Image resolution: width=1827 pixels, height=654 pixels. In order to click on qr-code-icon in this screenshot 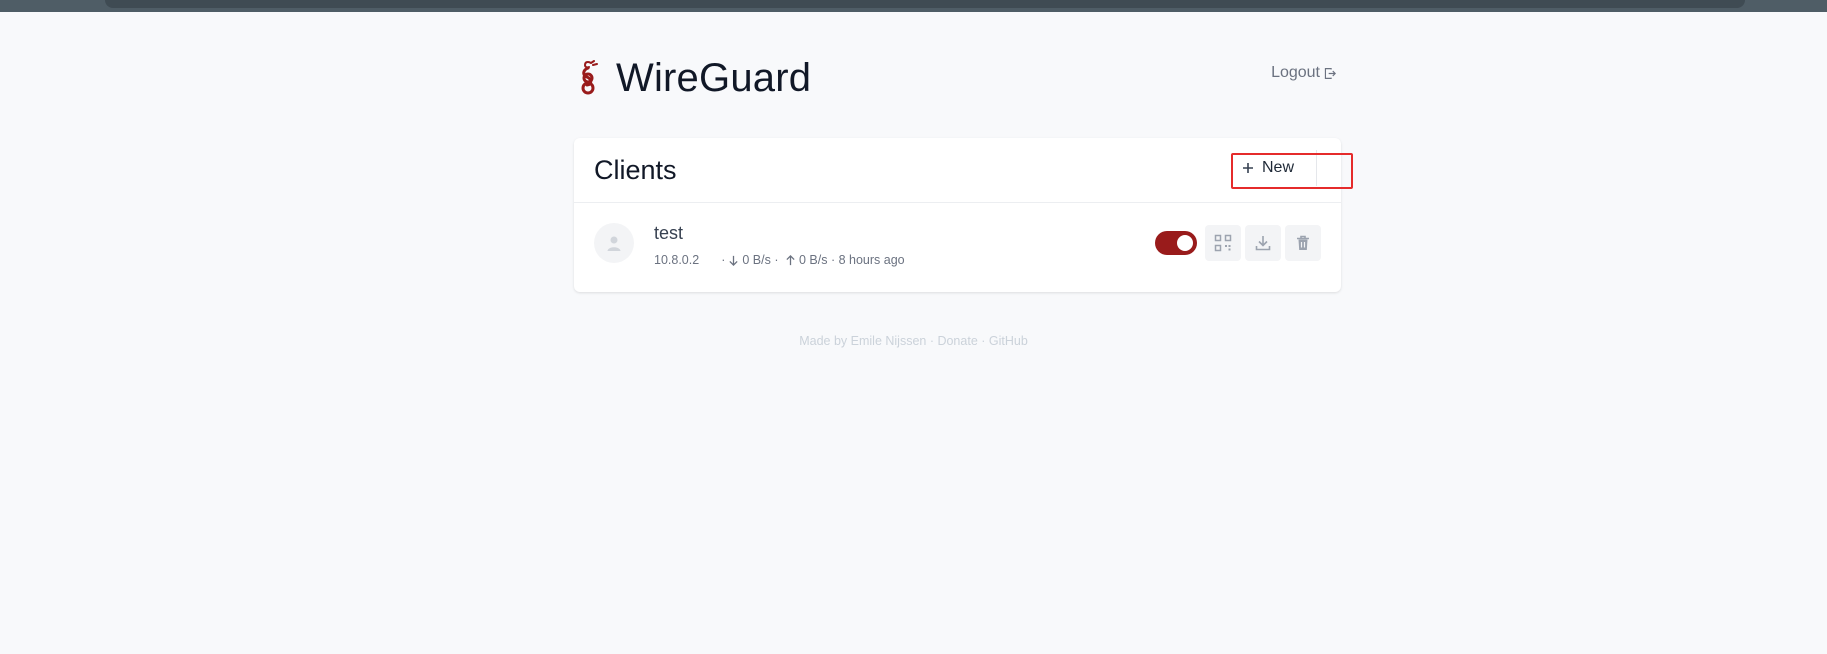, I will do `click(1223, 243)`.